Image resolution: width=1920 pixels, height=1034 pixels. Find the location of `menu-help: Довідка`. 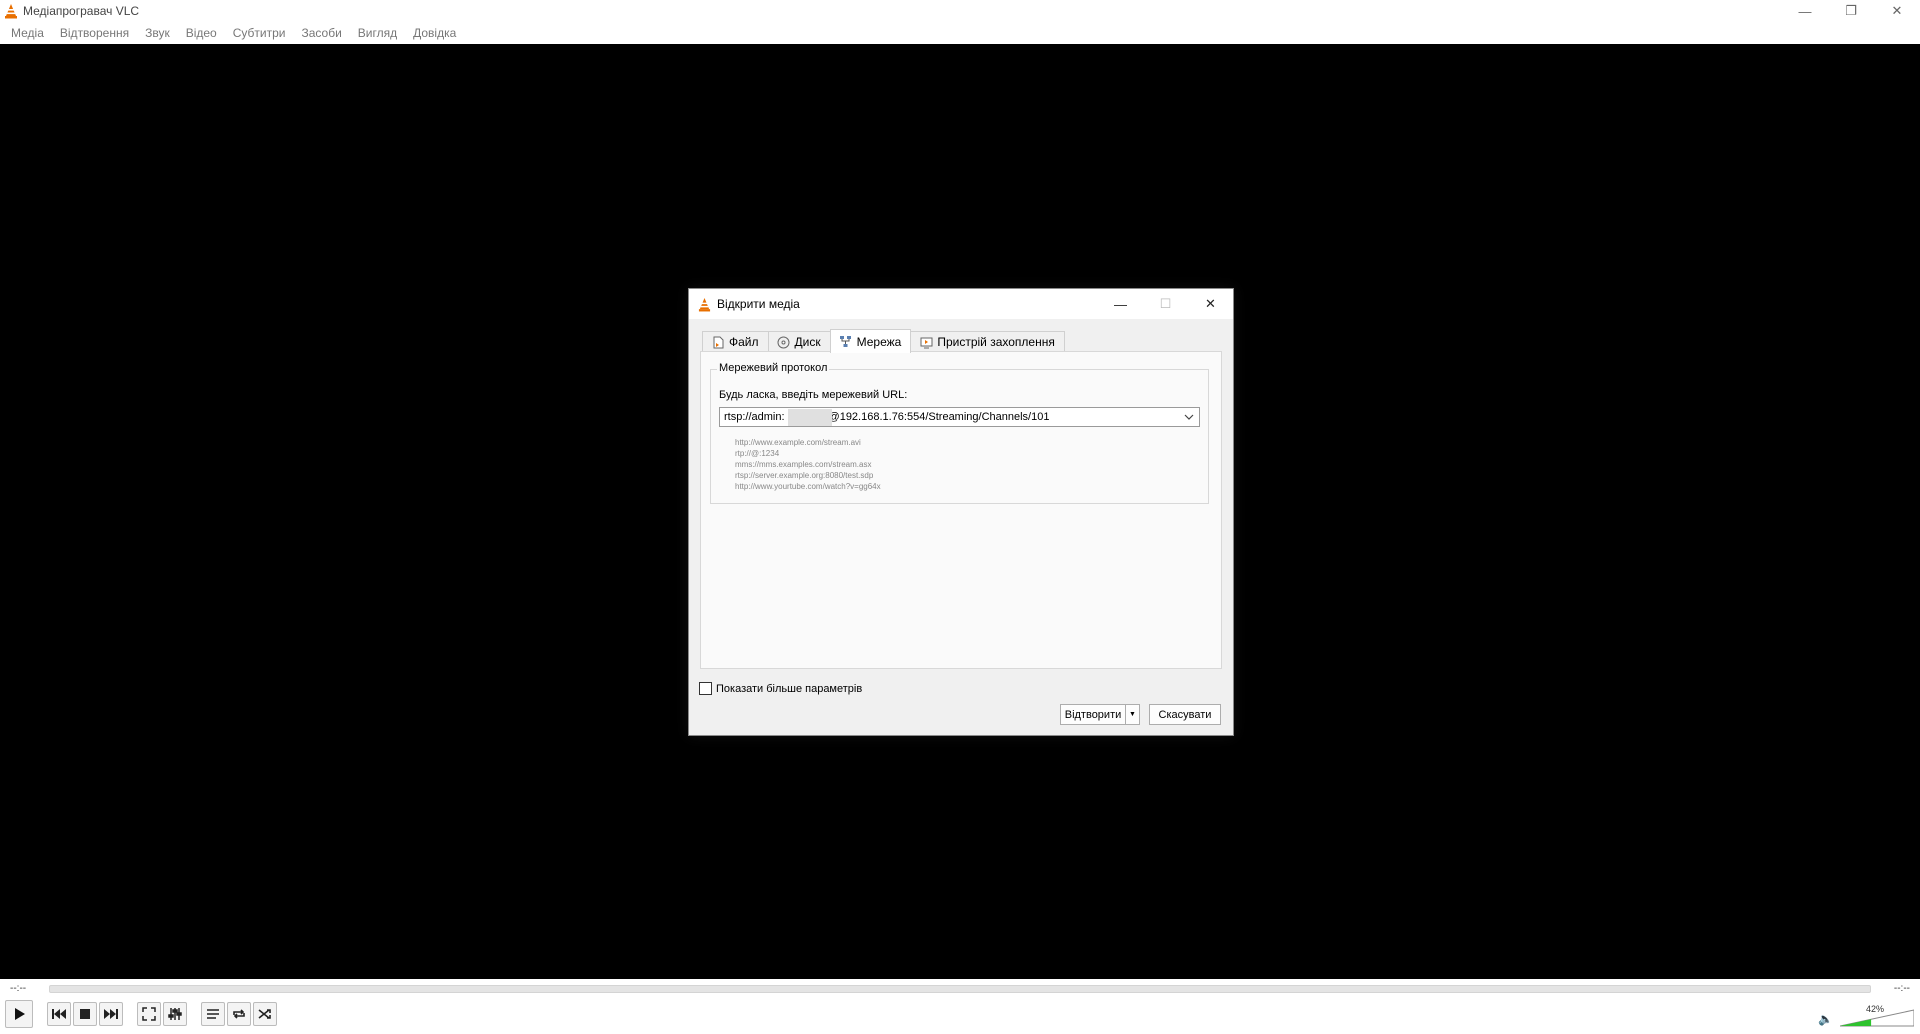

menu-help: Довідка is located at coordinates (434, 33).